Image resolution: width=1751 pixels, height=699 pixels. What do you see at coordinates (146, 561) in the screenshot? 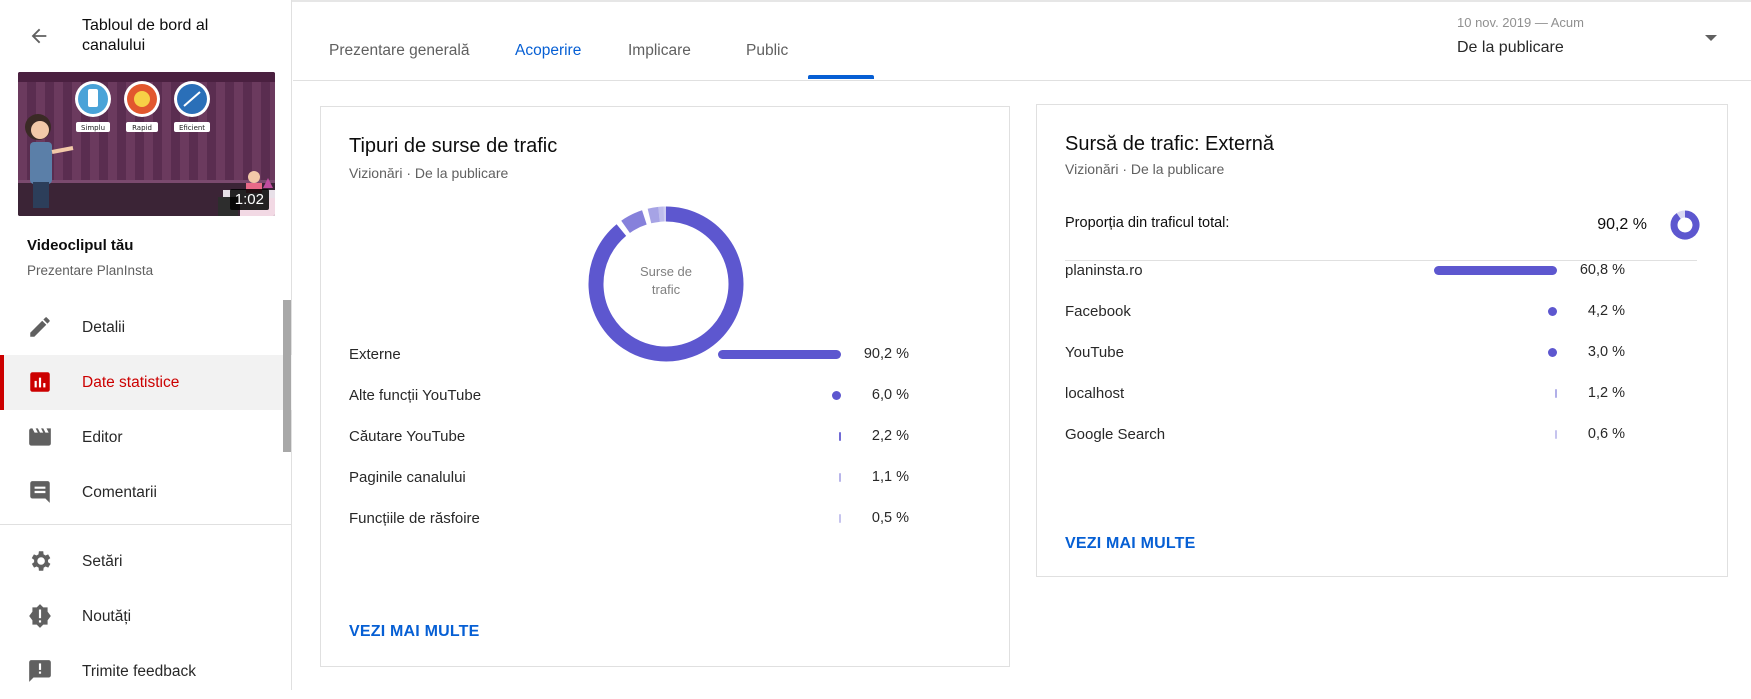
I see `sidebar-item-settings: Setări` at bounding box center [146, 561].